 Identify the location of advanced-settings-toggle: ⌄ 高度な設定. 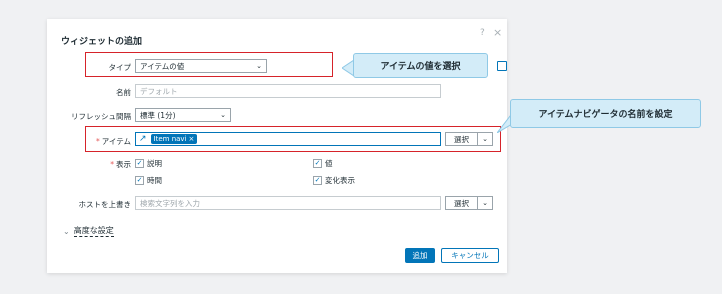
(88, 231).